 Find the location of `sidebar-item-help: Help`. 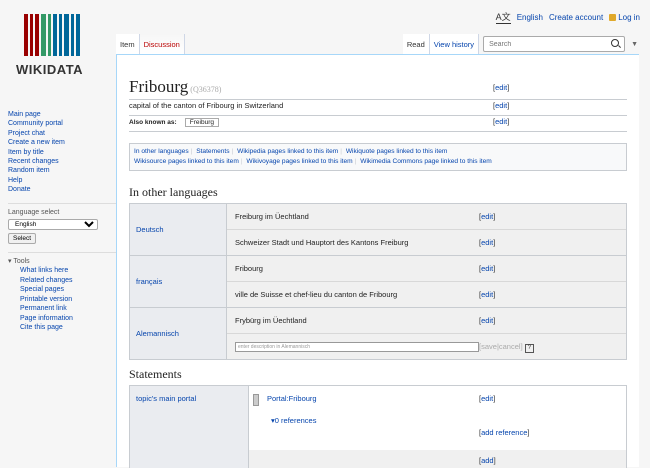

sidebar-item-help: Help is located at coordinates (62, 180).